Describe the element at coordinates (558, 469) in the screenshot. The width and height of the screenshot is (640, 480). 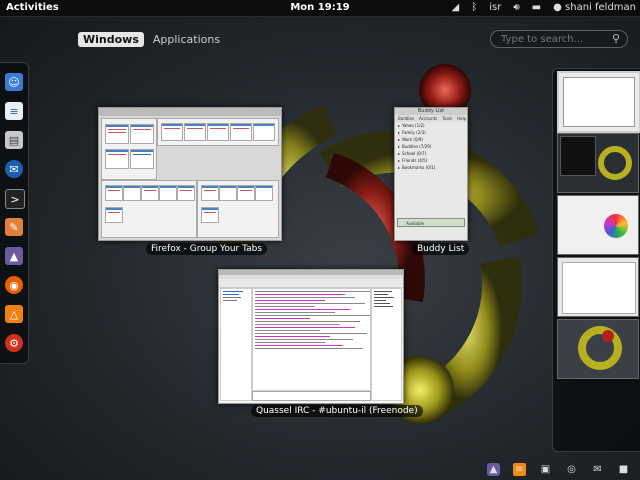
I see `message-tray: ▲ ≡ ▣ ◎ ✉ ■` at that location.